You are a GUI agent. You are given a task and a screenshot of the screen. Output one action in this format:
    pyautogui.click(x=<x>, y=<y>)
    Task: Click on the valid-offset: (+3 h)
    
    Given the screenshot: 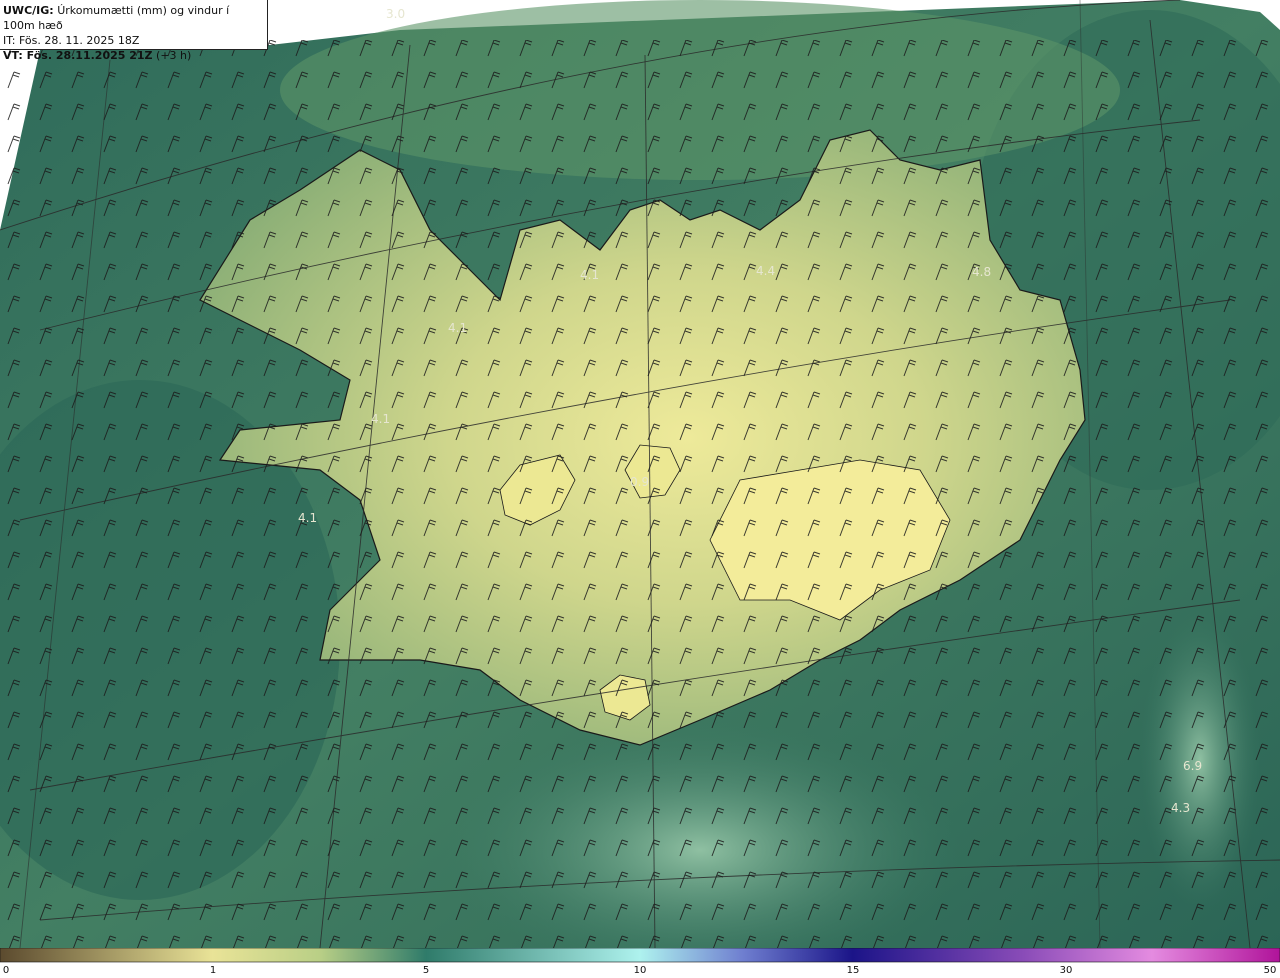 What is the action you would take?
    pyautogui.click(x=174, y=55)
    